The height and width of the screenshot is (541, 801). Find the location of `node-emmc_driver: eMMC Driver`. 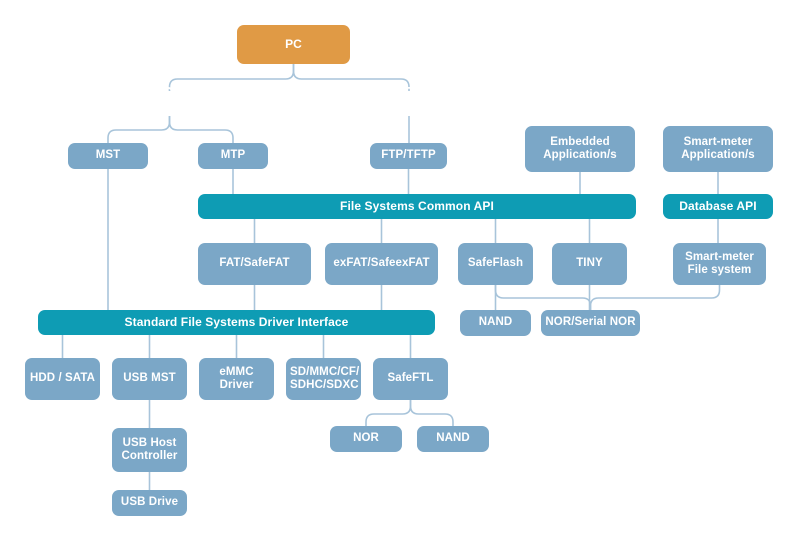

node-emmc_driver: eMMC Driver is located at coordinates (236, 379).